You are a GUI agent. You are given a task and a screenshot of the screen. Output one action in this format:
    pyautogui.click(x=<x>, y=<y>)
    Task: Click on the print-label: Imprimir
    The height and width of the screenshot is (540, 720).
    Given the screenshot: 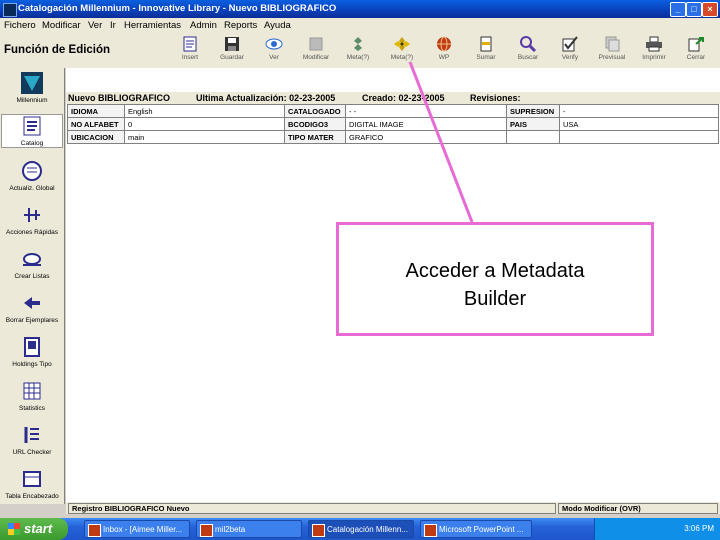 What is the action you would take?
    pyautogui.click(x=654, y=57)
    